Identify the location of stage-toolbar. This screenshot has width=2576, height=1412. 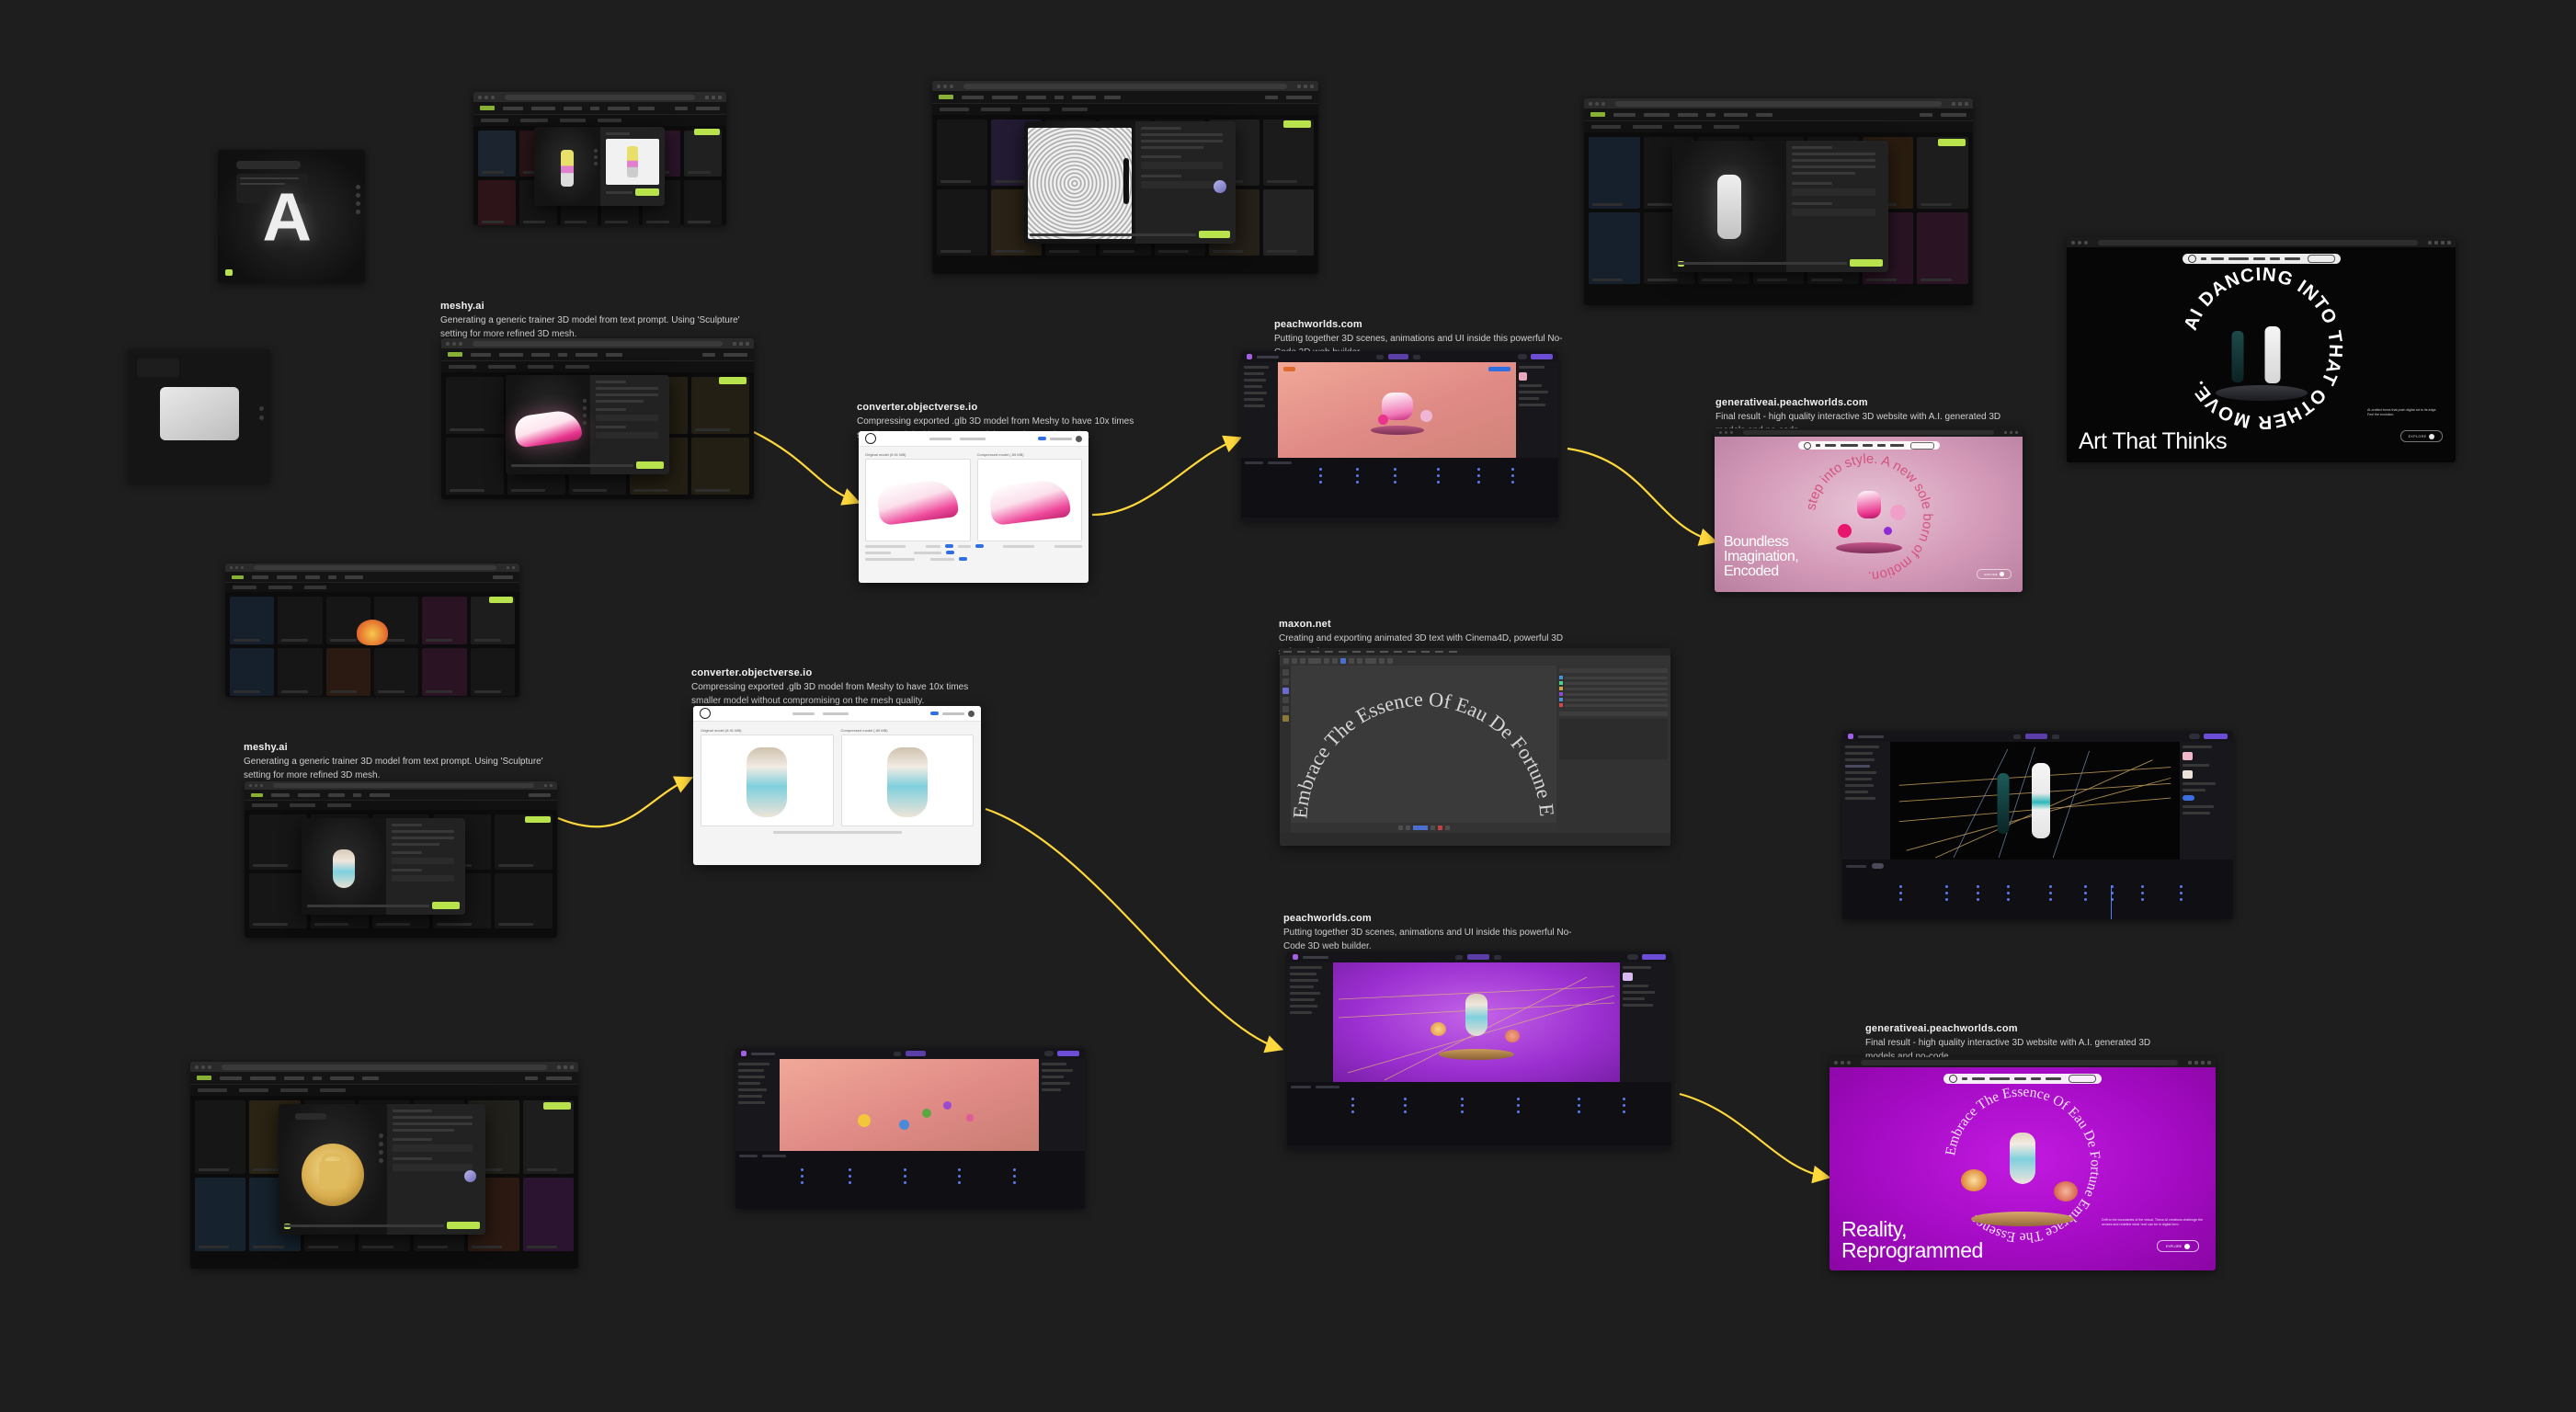
(1289, 369).